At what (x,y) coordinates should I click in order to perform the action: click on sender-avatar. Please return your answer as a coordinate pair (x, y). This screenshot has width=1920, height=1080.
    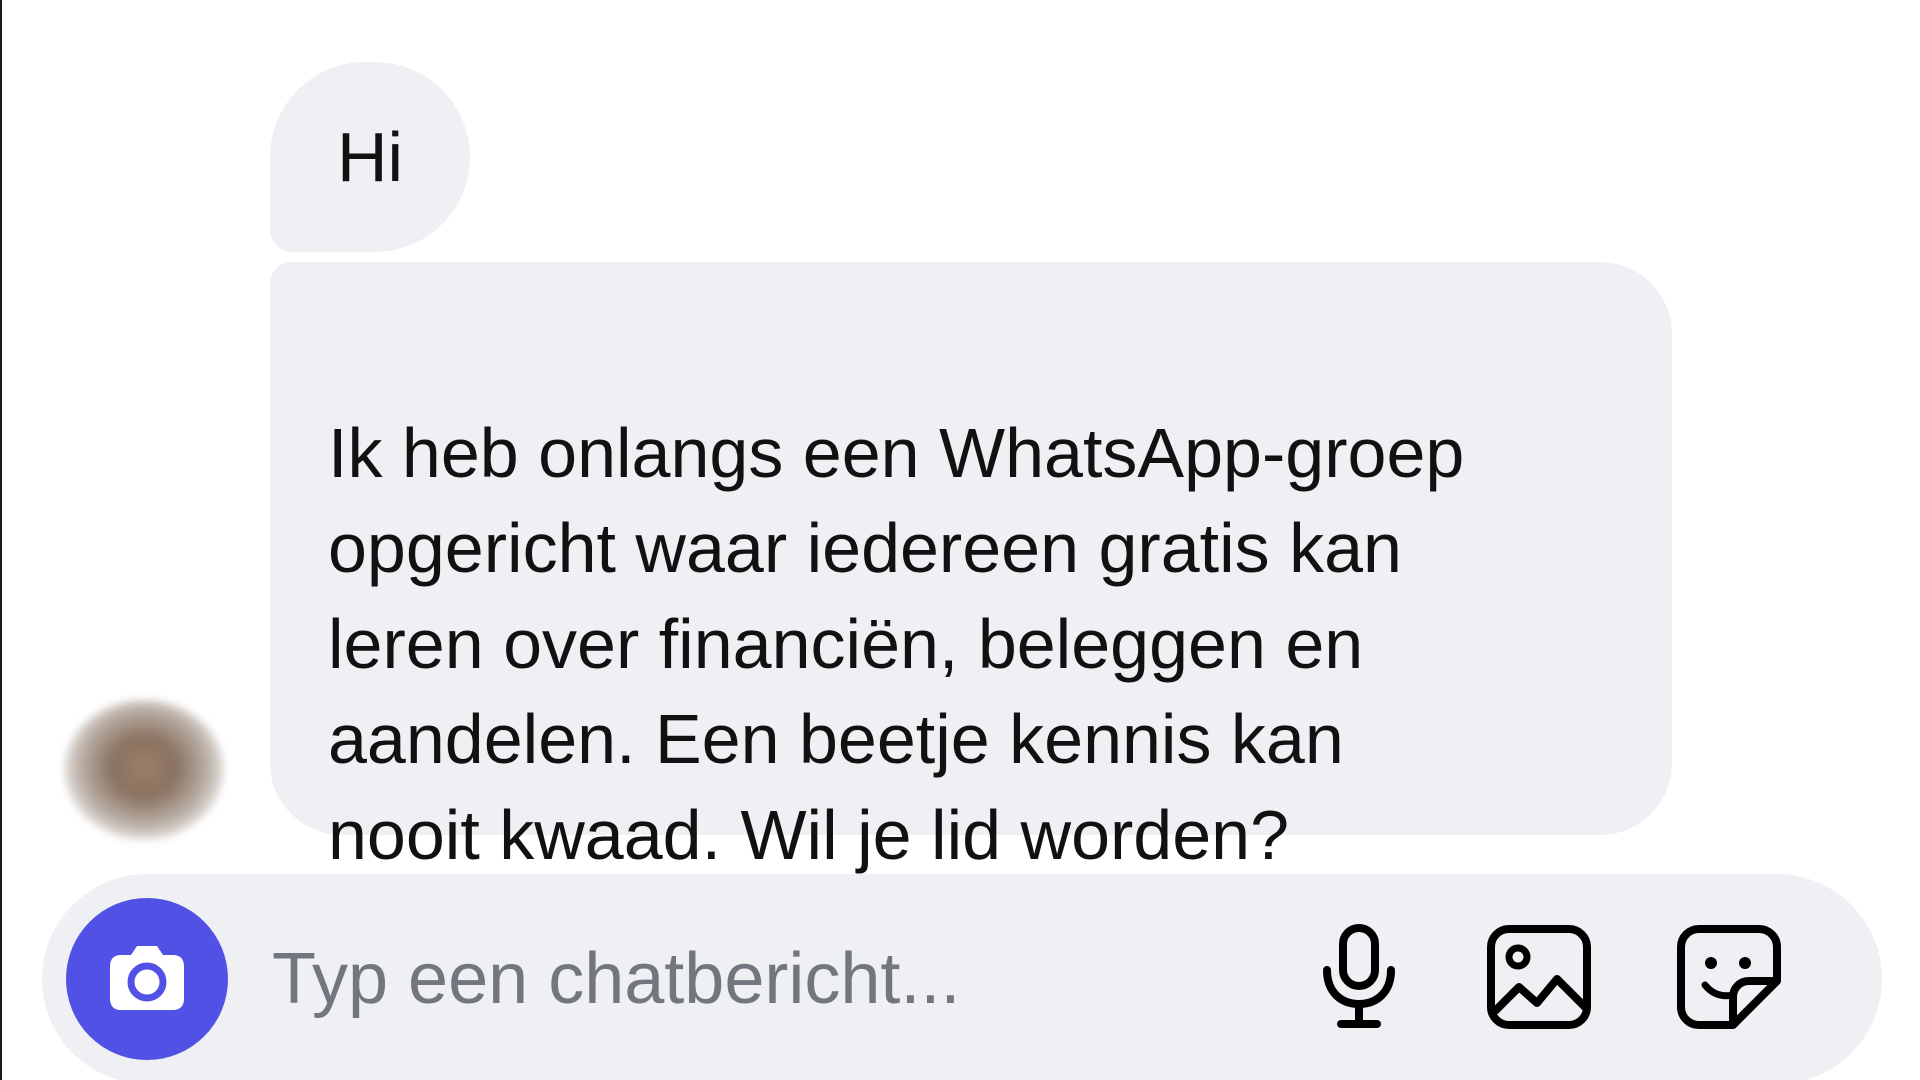
    Looking at the image, I should click on (144, 770).